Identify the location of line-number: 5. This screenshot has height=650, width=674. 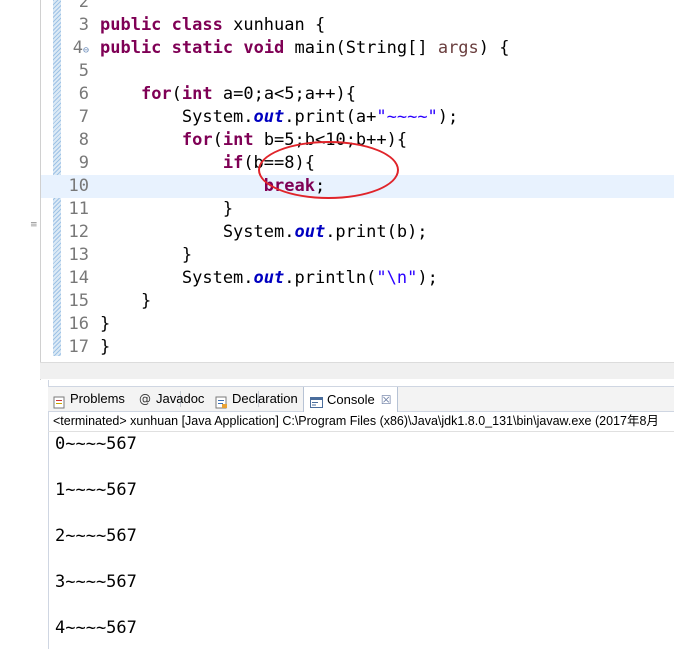
(83, 71).